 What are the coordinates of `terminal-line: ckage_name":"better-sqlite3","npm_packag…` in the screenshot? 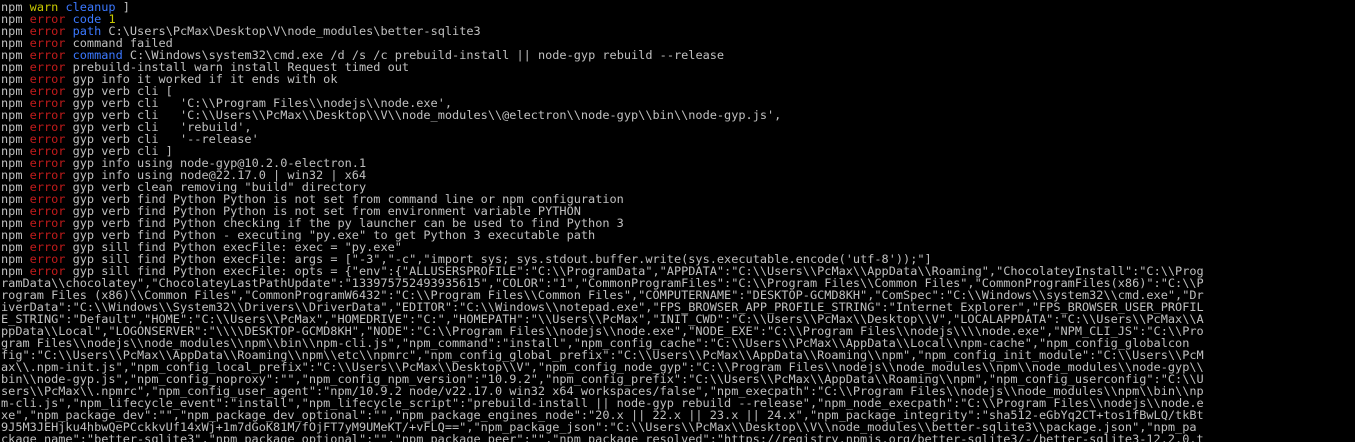 It's located at (678, 437).